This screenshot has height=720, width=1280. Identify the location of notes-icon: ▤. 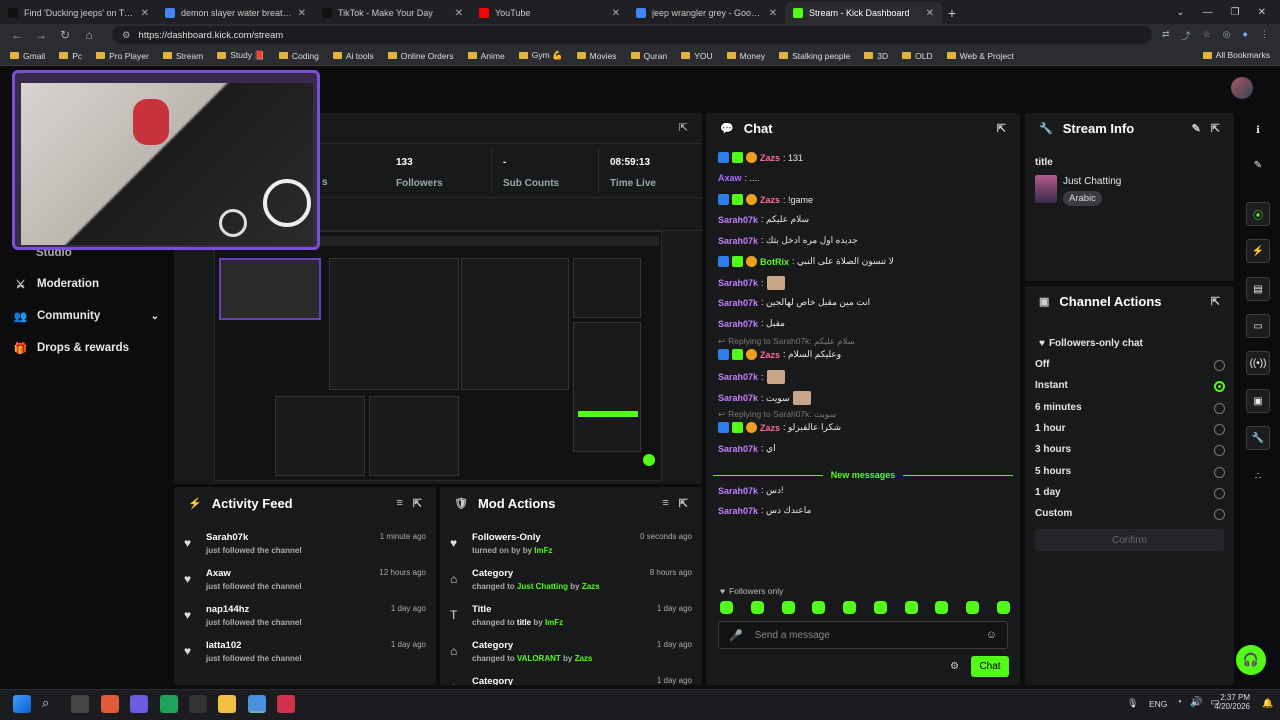
(1258, 289).